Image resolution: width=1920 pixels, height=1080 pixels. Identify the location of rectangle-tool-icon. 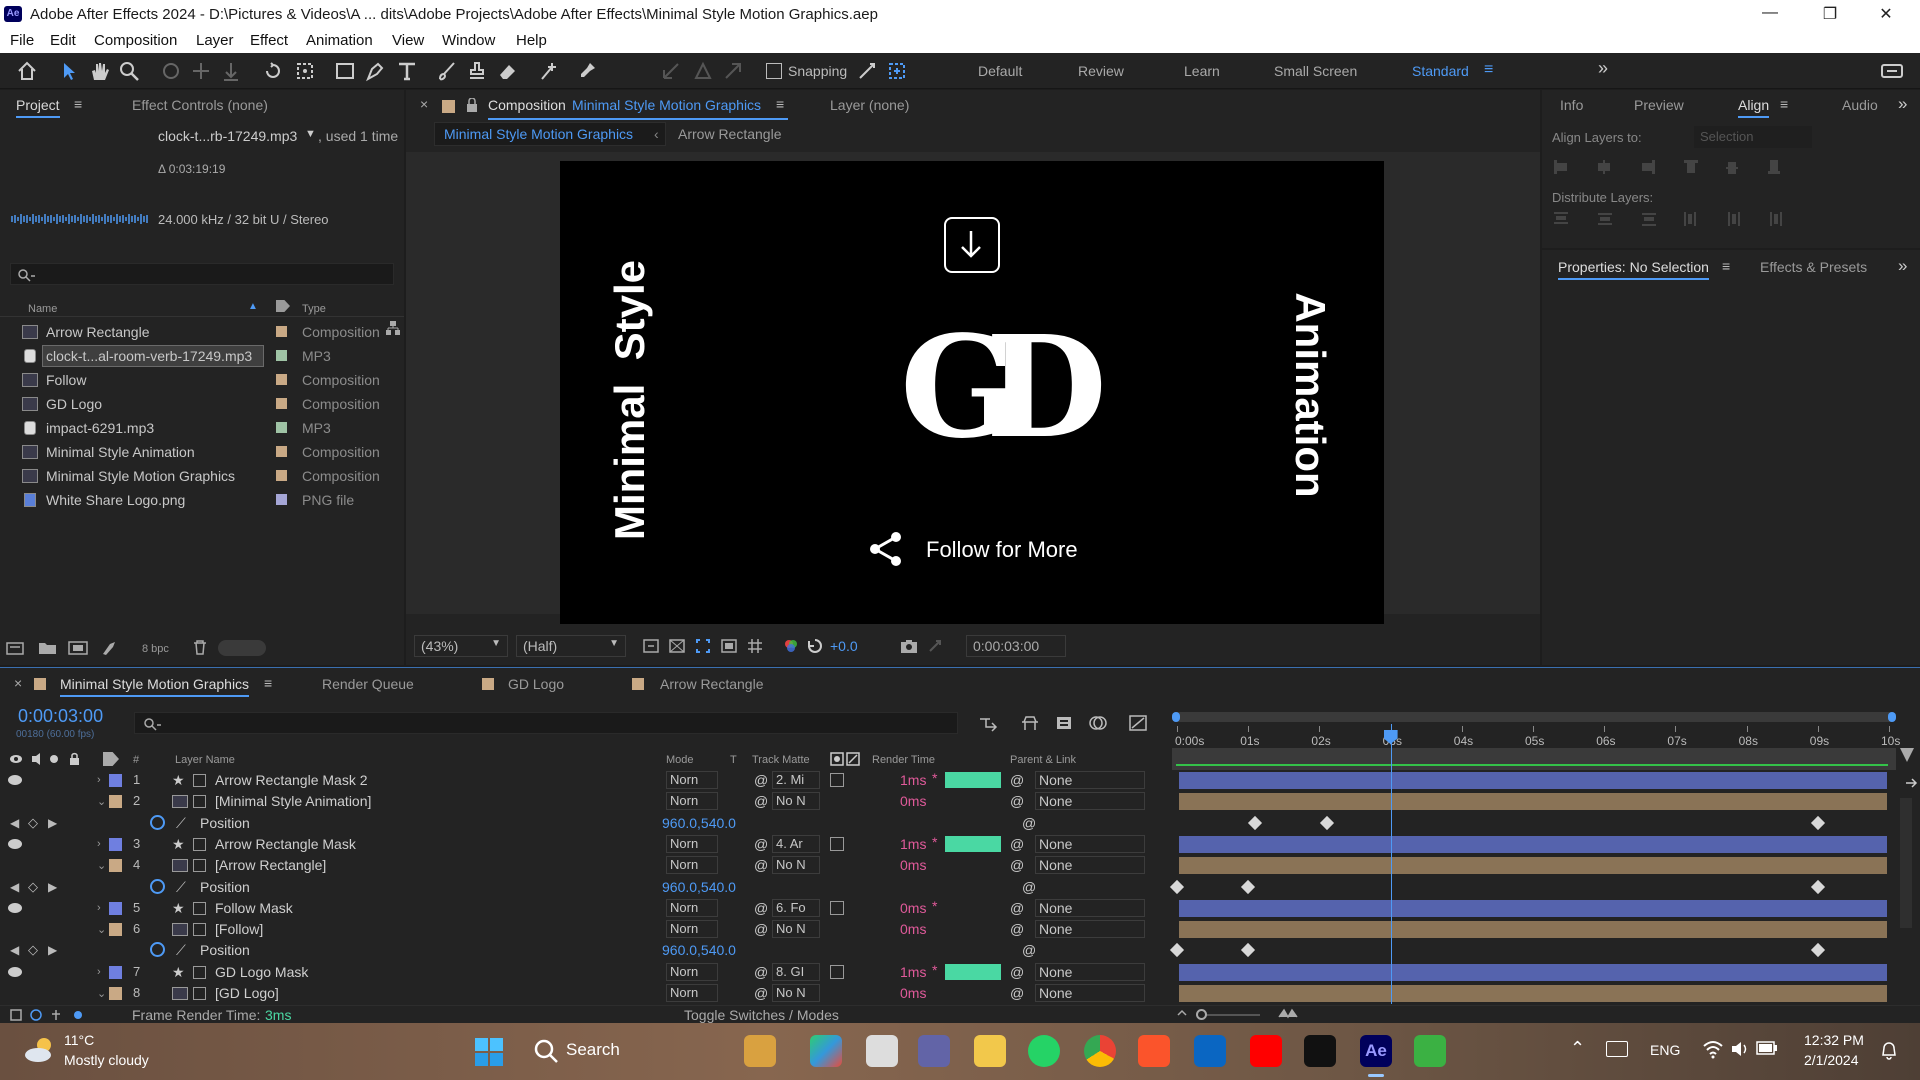
(345, 71).